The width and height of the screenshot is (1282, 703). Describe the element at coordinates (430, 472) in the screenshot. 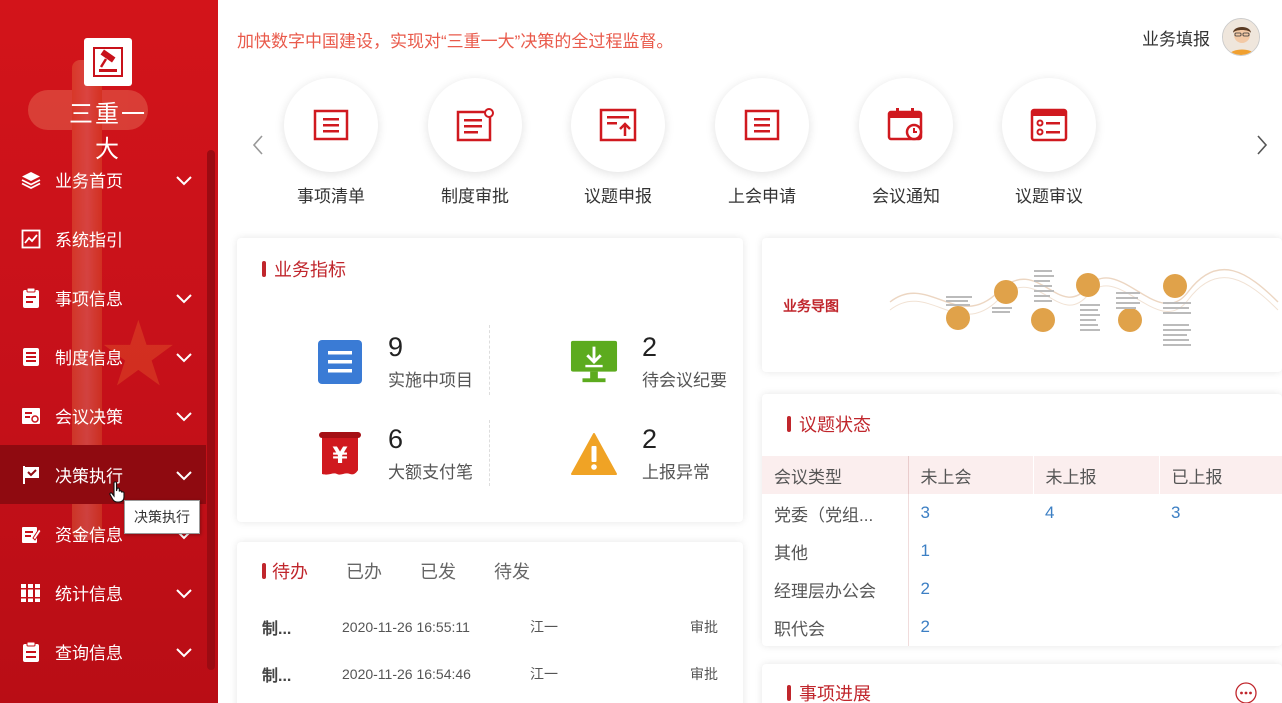

I see `metric-label: 大额支付笔` at that location.